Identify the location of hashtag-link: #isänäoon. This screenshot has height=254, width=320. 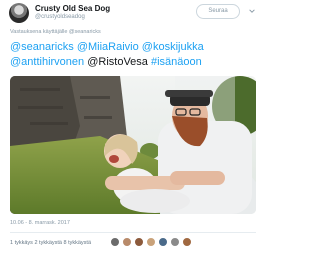
(176, 62).